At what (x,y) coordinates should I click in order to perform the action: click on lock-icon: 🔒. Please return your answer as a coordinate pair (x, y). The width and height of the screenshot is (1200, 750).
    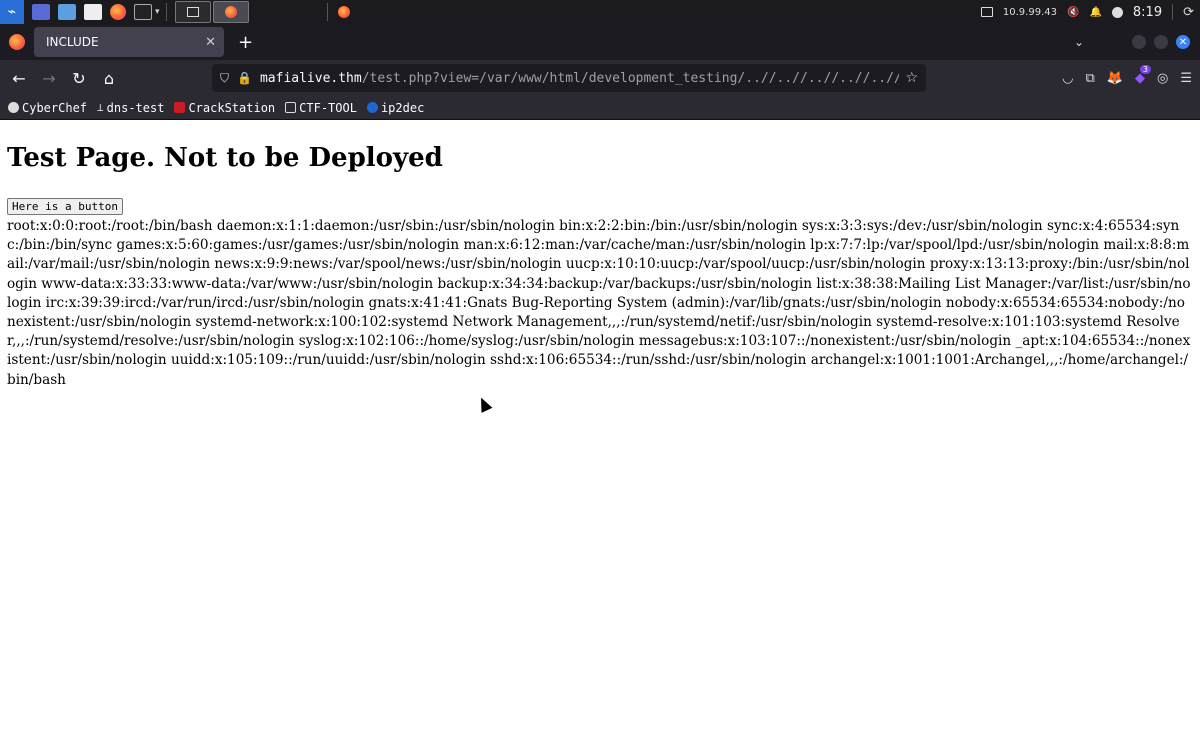
    Looking at the image, I should click on (244, 78).